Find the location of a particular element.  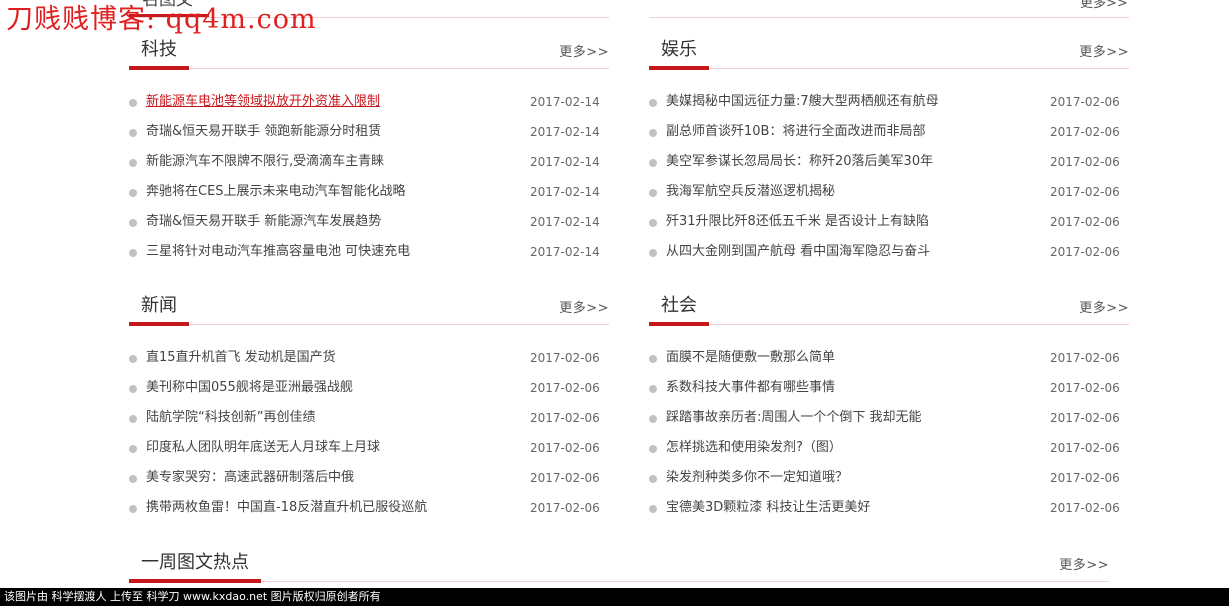

list-item: 美空军参谋长忽局局长：称歼20落后美军30年 2017-02-06 is located at coordinates (889, 162).